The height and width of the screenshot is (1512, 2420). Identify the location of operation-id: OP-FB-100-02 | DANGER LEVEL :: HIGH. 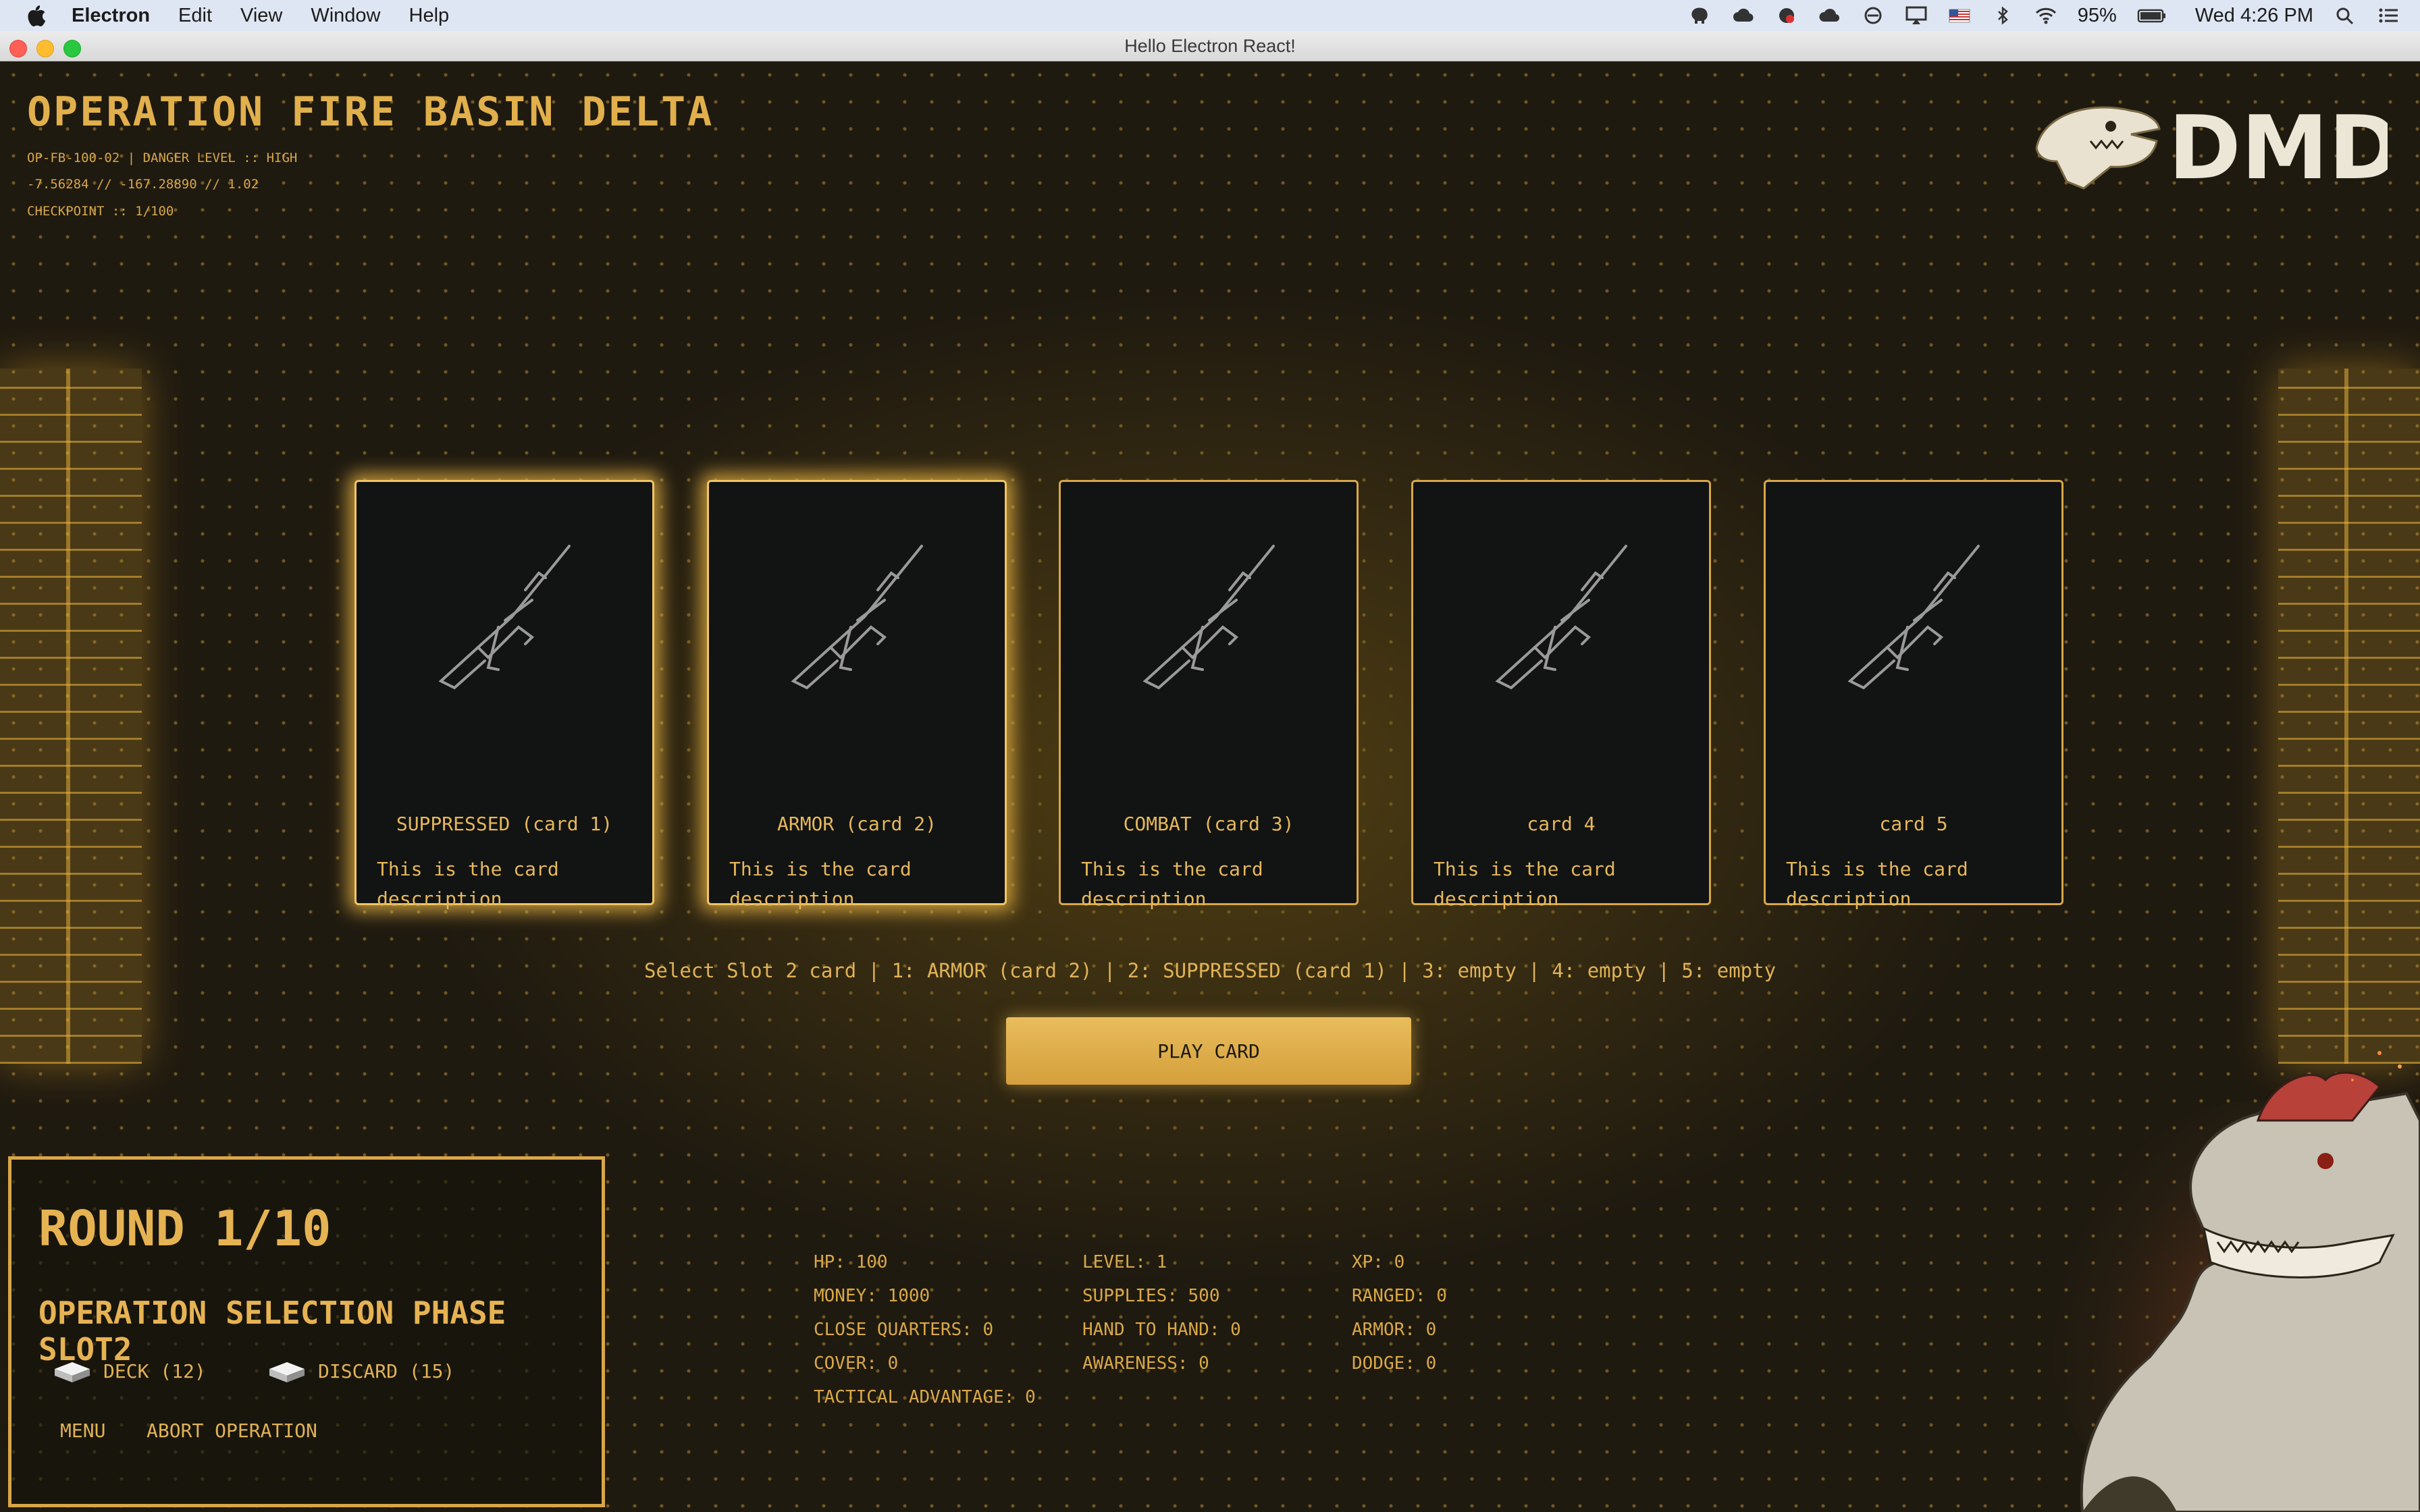
(162, 158).